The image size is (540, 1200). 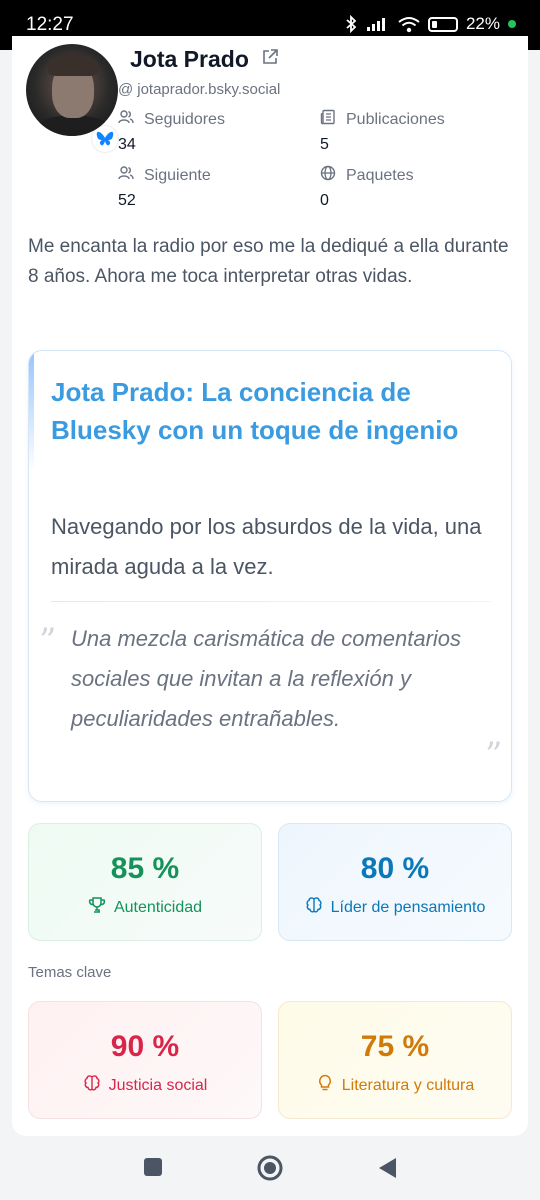 What do you see at coordinates (145, 1046) in the screenshot?
I see `topic-value: 90 %` at bounding box center [145, 1046].